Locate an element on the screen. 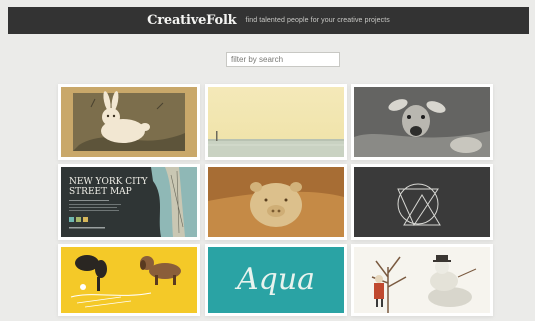 This screenshot has height=321, width=535. gallery-tile-dog is located at coordinates (129, 280).